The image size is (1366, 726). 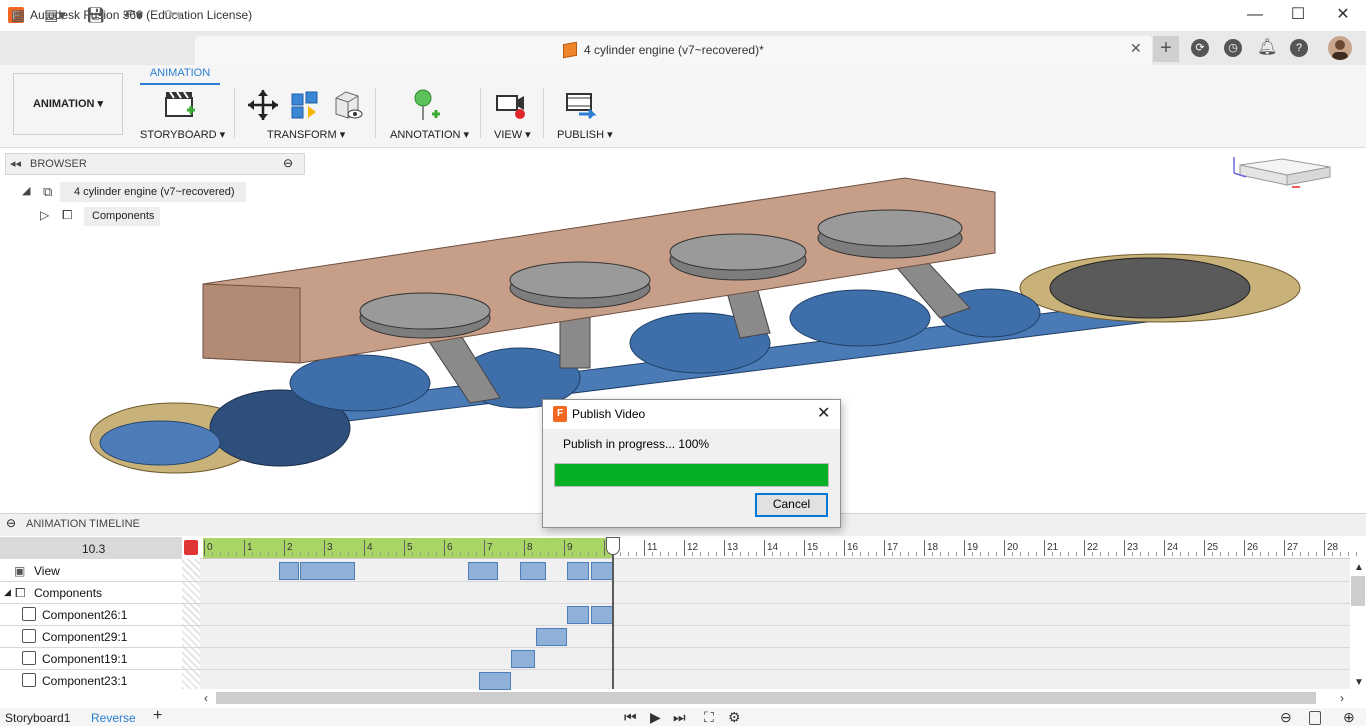 What do you see at coordinates (655, 717) in the screenshot?
I see `play-icon: ▶` at bounding box center [655, 717].